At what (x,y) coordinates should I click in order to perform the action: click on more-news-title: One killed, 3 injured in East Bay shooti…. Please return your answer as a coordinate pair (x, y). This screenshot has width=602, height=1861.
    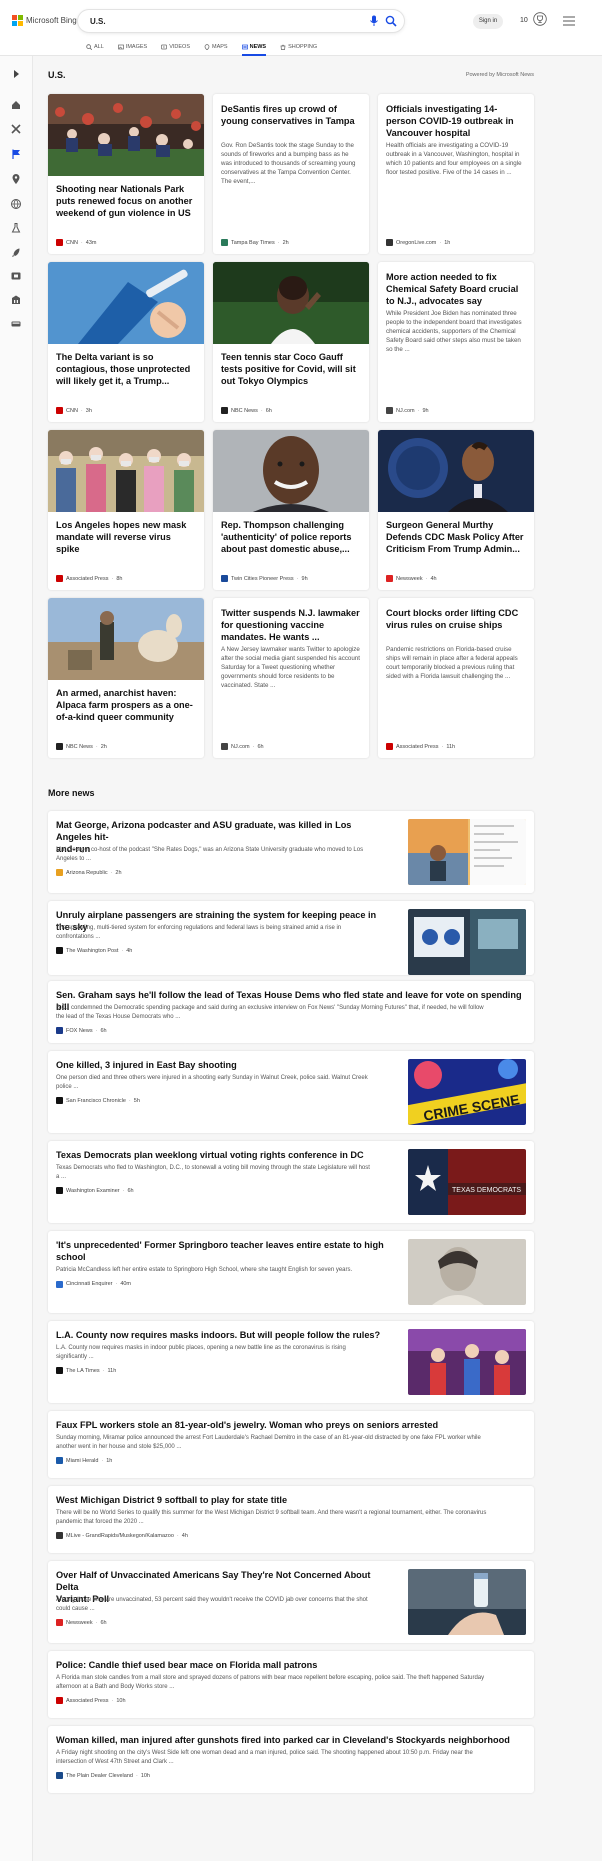
    Looking at the image, I should click on (221, 1065).